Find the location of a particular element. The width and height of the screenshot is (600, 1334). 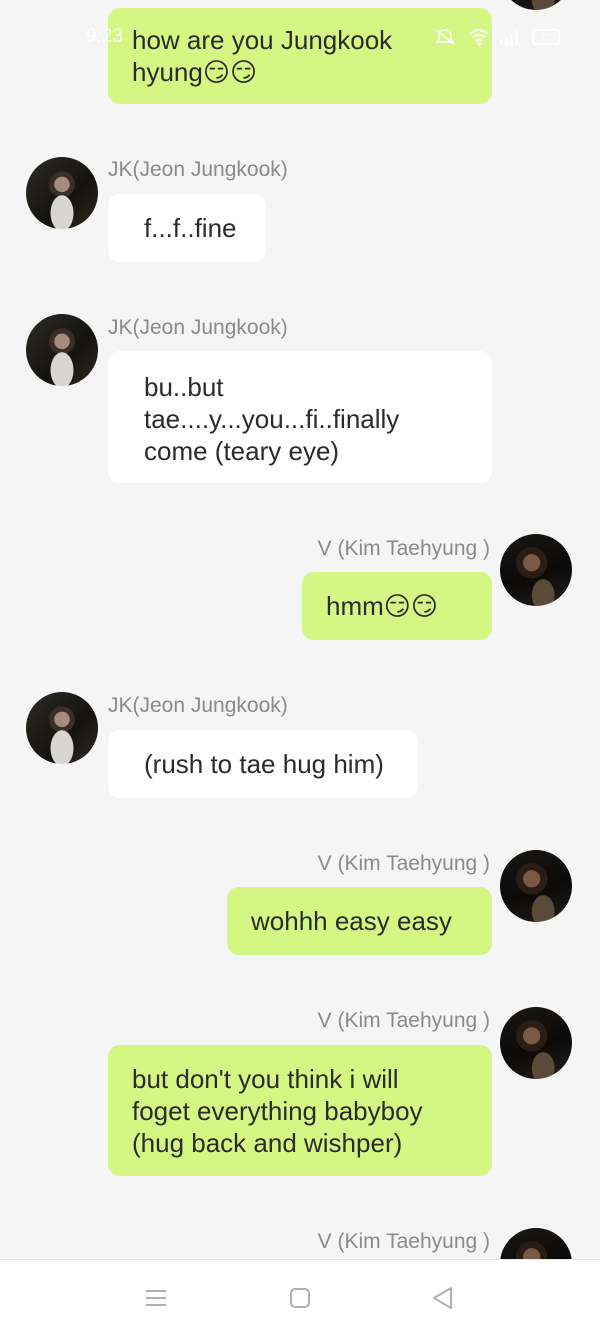

message-bubble-outgoing: wohhh easy easy is located at coordinates (359, 921).